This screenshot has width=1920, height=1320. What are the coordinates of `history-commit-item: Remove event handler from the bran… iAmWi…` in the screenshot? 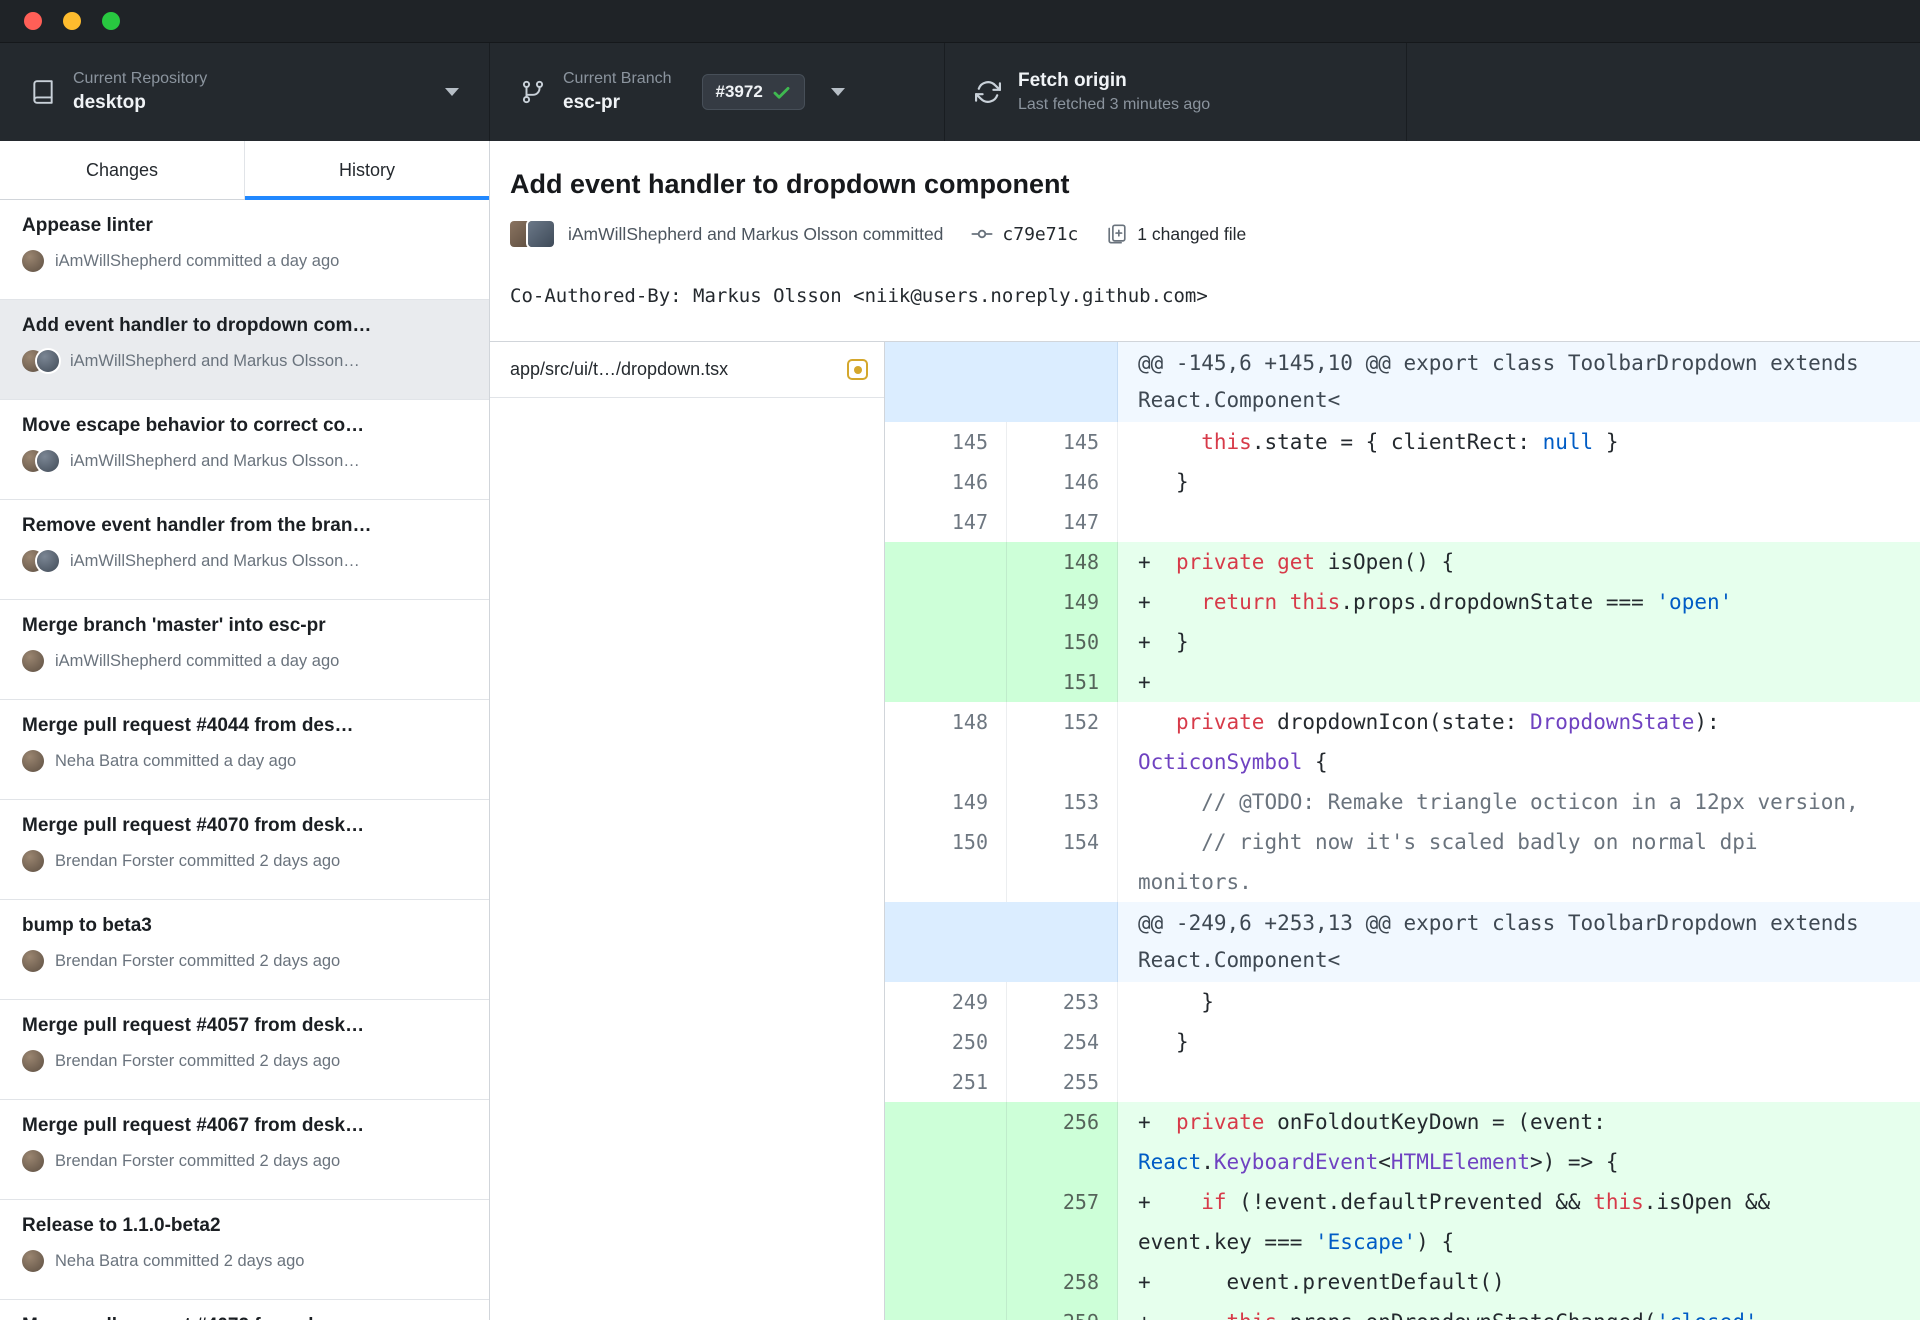 It's located at (244, 550).